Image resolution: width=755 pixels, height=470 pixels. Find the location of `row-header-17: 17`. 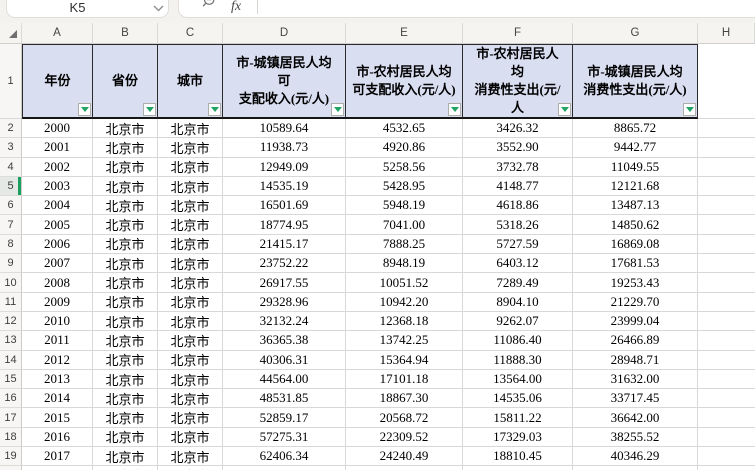

row-header-17: 17 is located at coordinates (11, 418).